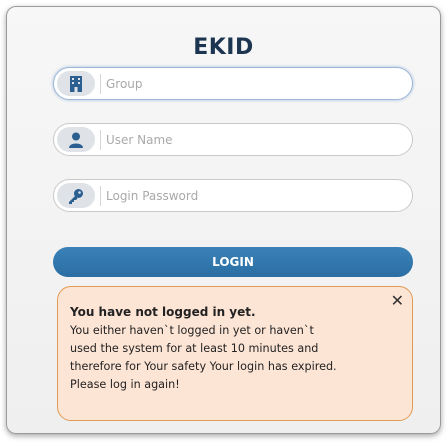  I want to click on username-input, so click(256, 139).